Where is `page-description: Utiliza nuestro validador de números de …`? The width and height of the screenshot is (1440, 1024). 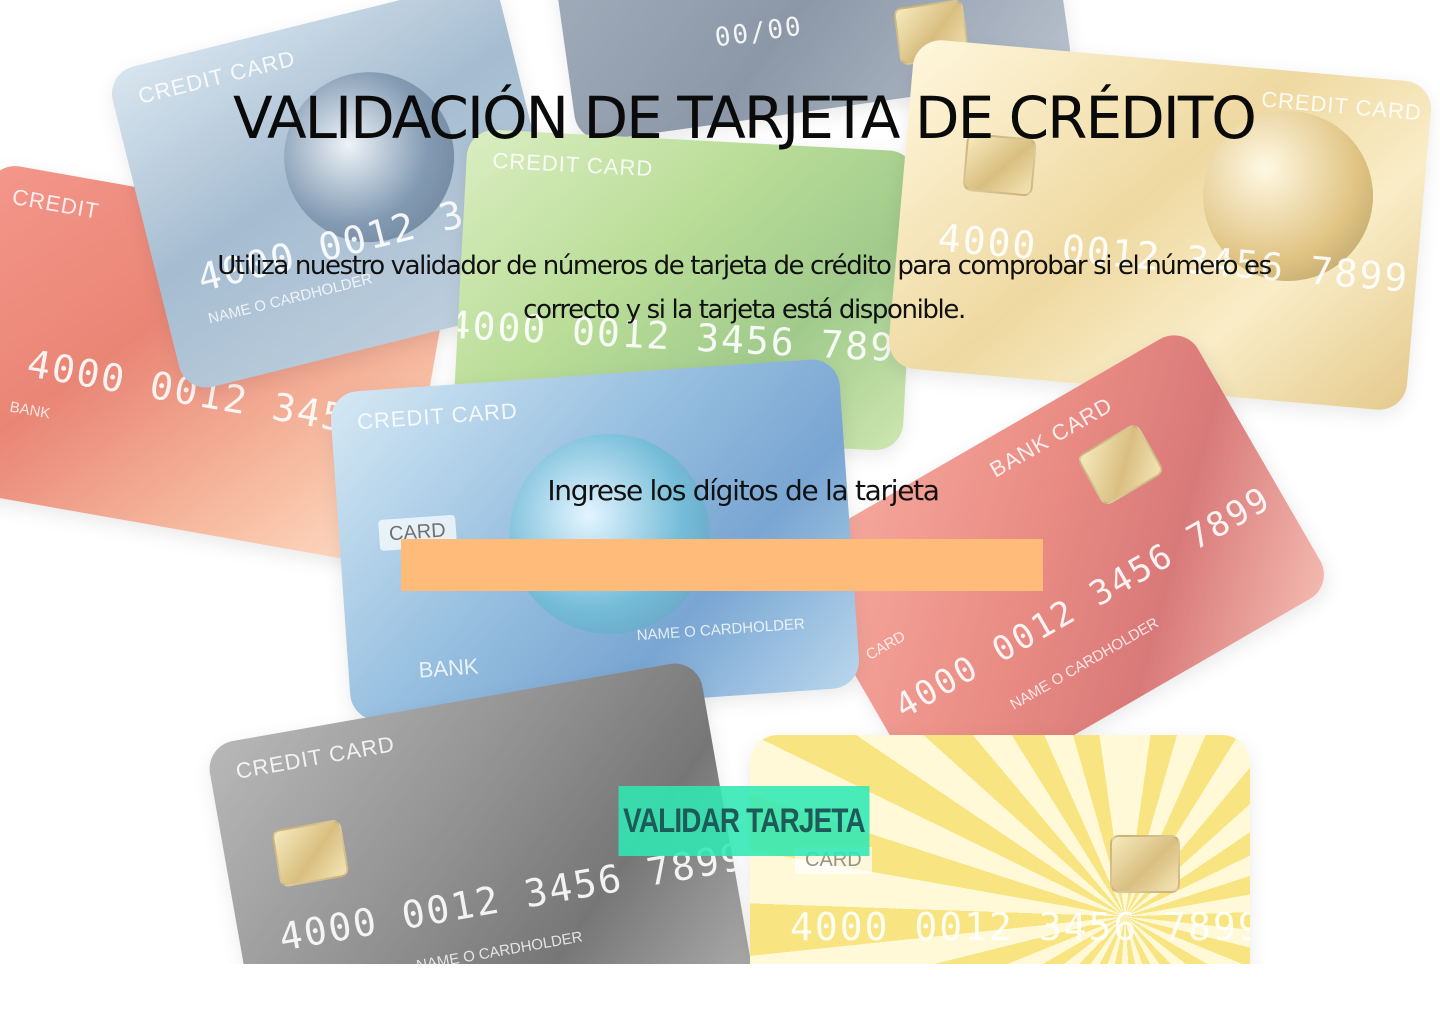 page-description: Utiliza nuestro validador de números de … is located at coordinates (744, 288).